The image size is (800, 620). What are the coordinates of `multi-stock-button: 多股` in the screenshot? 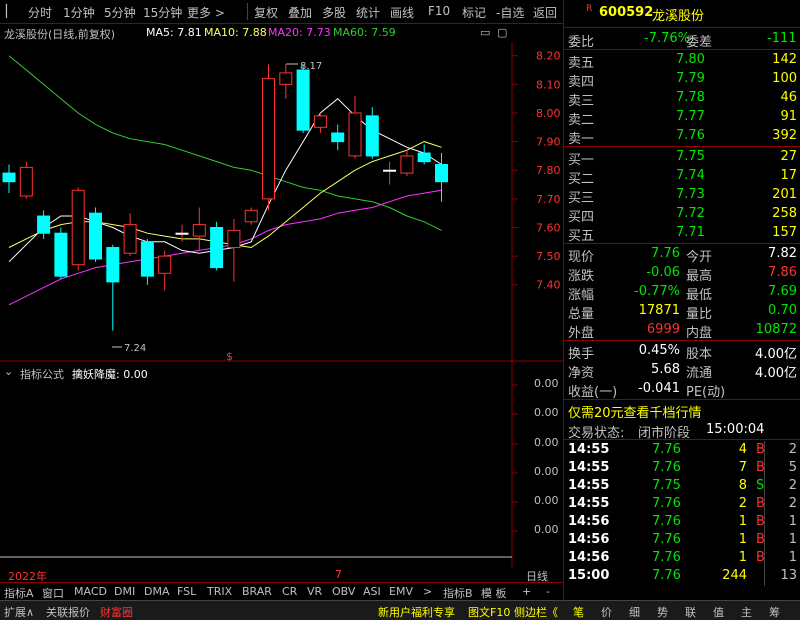 It's located at (334, 12).